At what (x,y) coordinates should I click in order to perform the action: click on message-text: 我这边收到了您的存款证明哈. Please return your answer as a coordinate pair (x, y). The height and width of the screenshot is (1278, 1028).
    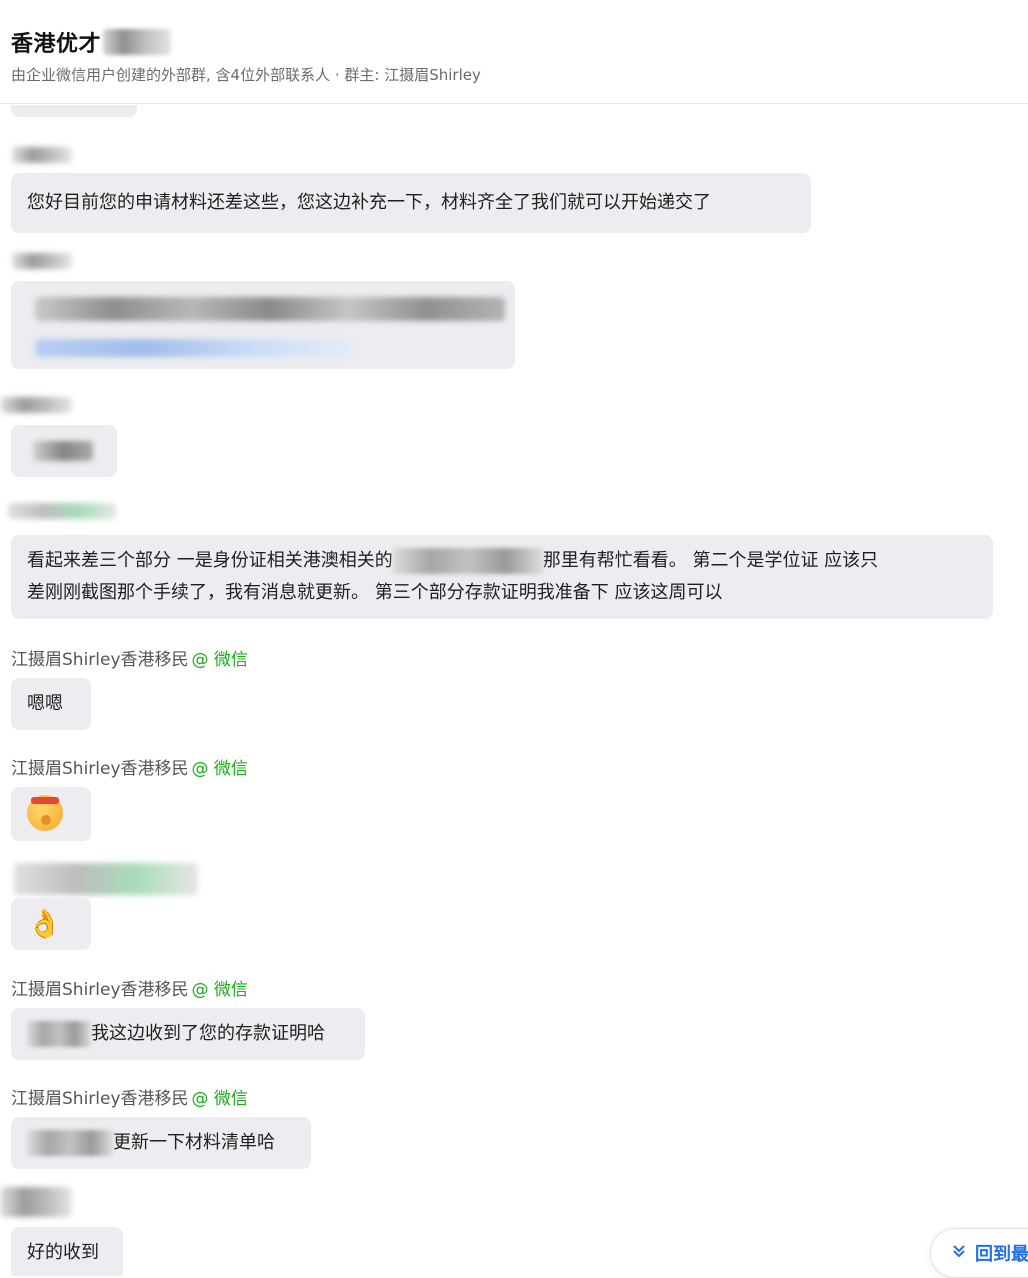
    Looking at the image, I should click on (208, 1033).